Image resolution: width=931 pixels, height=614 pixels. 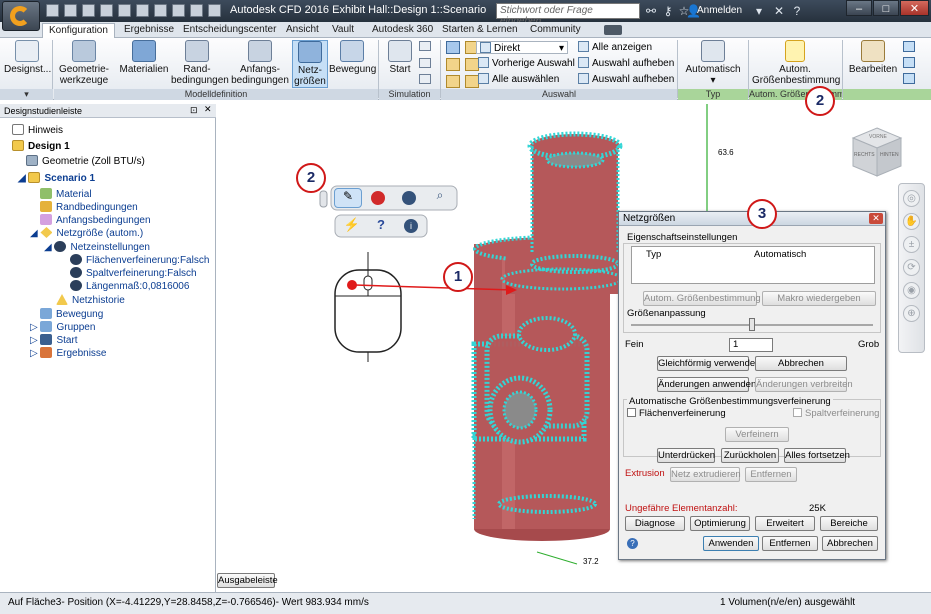 I want to click on more-tabs-icon, so click(x=613, y=30).